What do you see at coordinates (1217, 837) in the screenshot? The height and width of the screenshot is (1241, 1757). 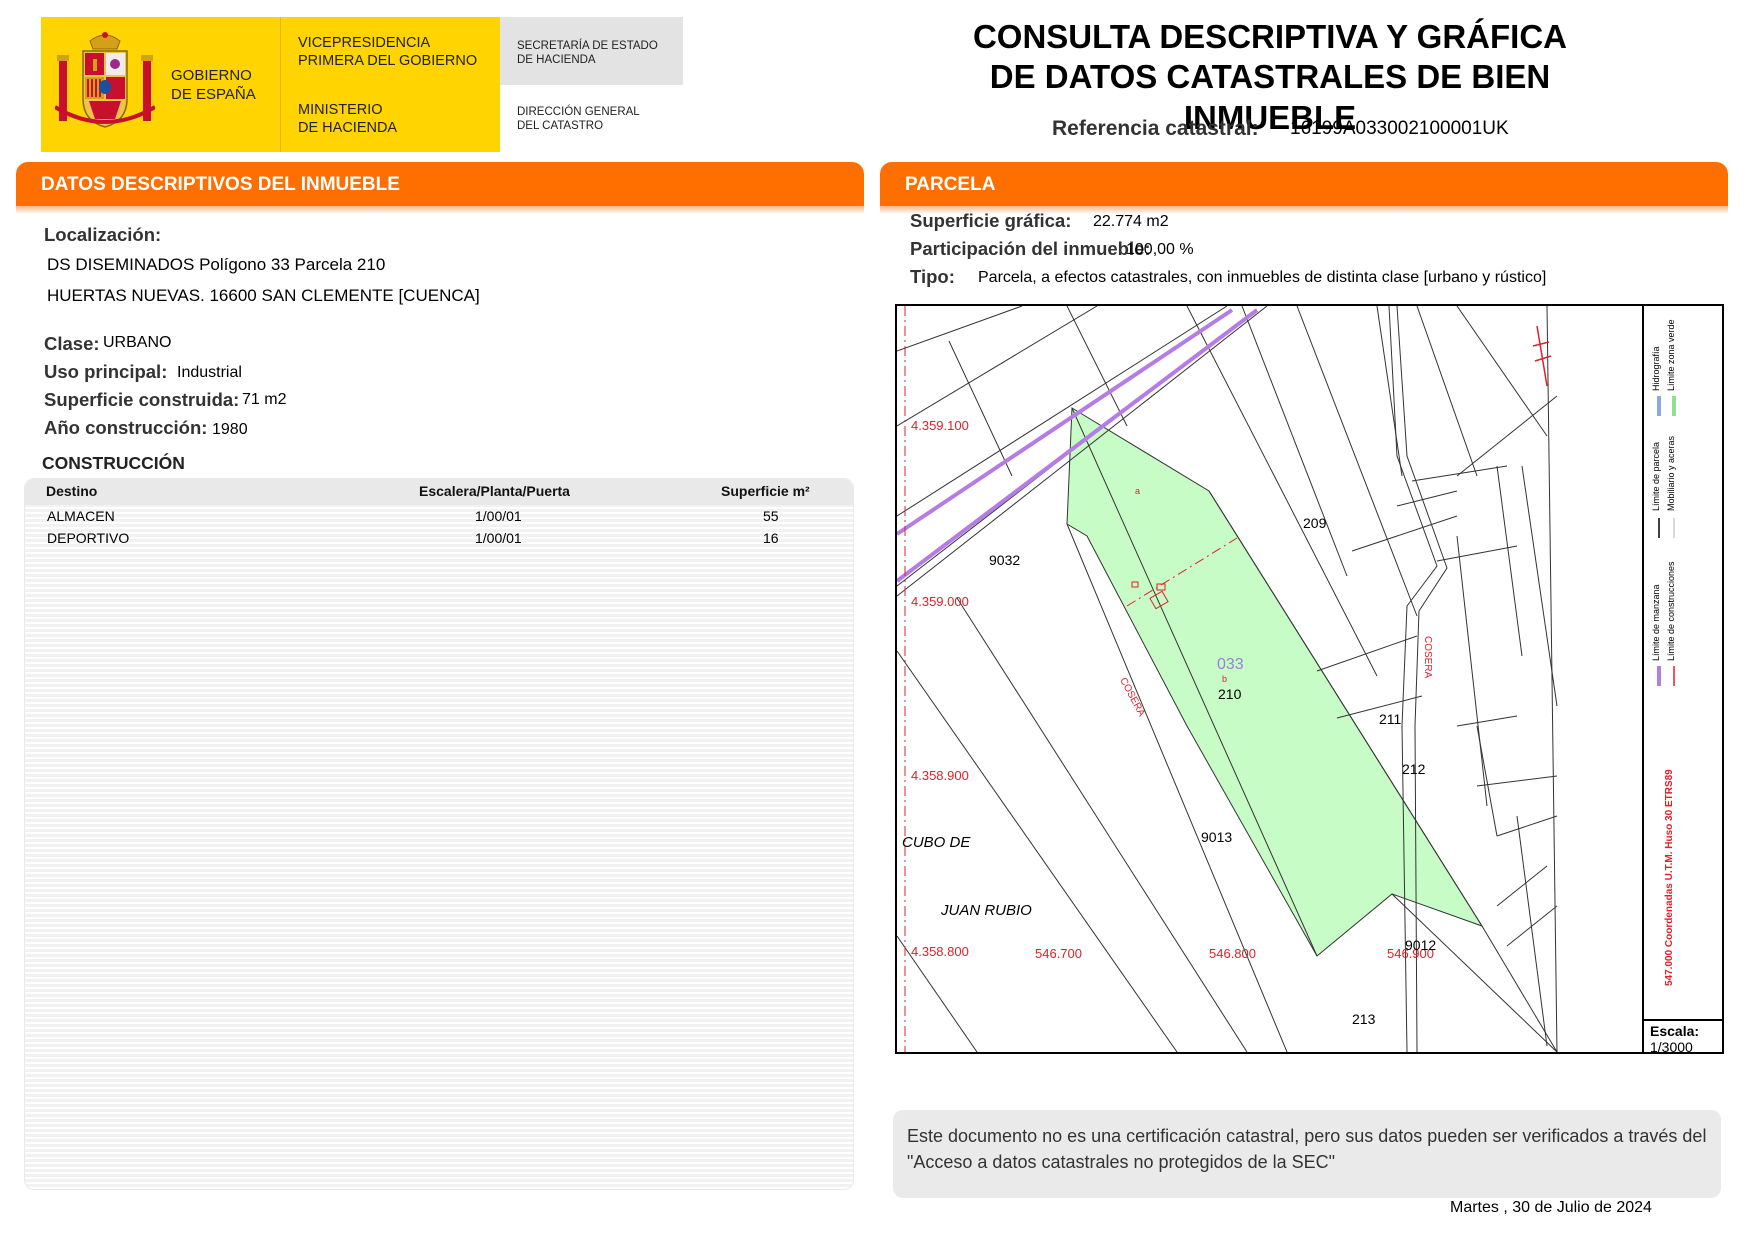 I see `parcel-number: 9013` at bounding box center [1217, 837].